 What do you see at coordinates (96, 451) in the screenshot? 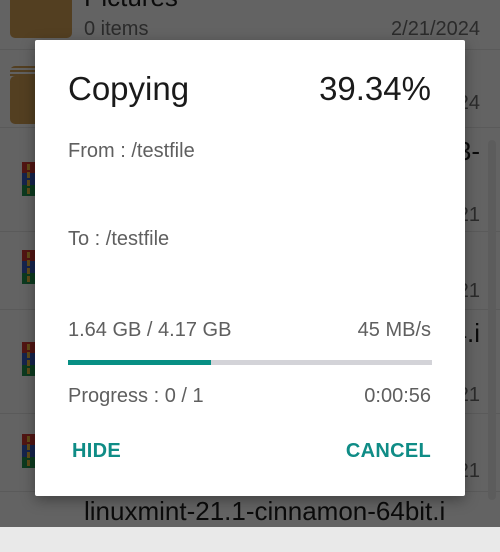
I see `hide-button: HIDE` at bounding box center [96, 451].